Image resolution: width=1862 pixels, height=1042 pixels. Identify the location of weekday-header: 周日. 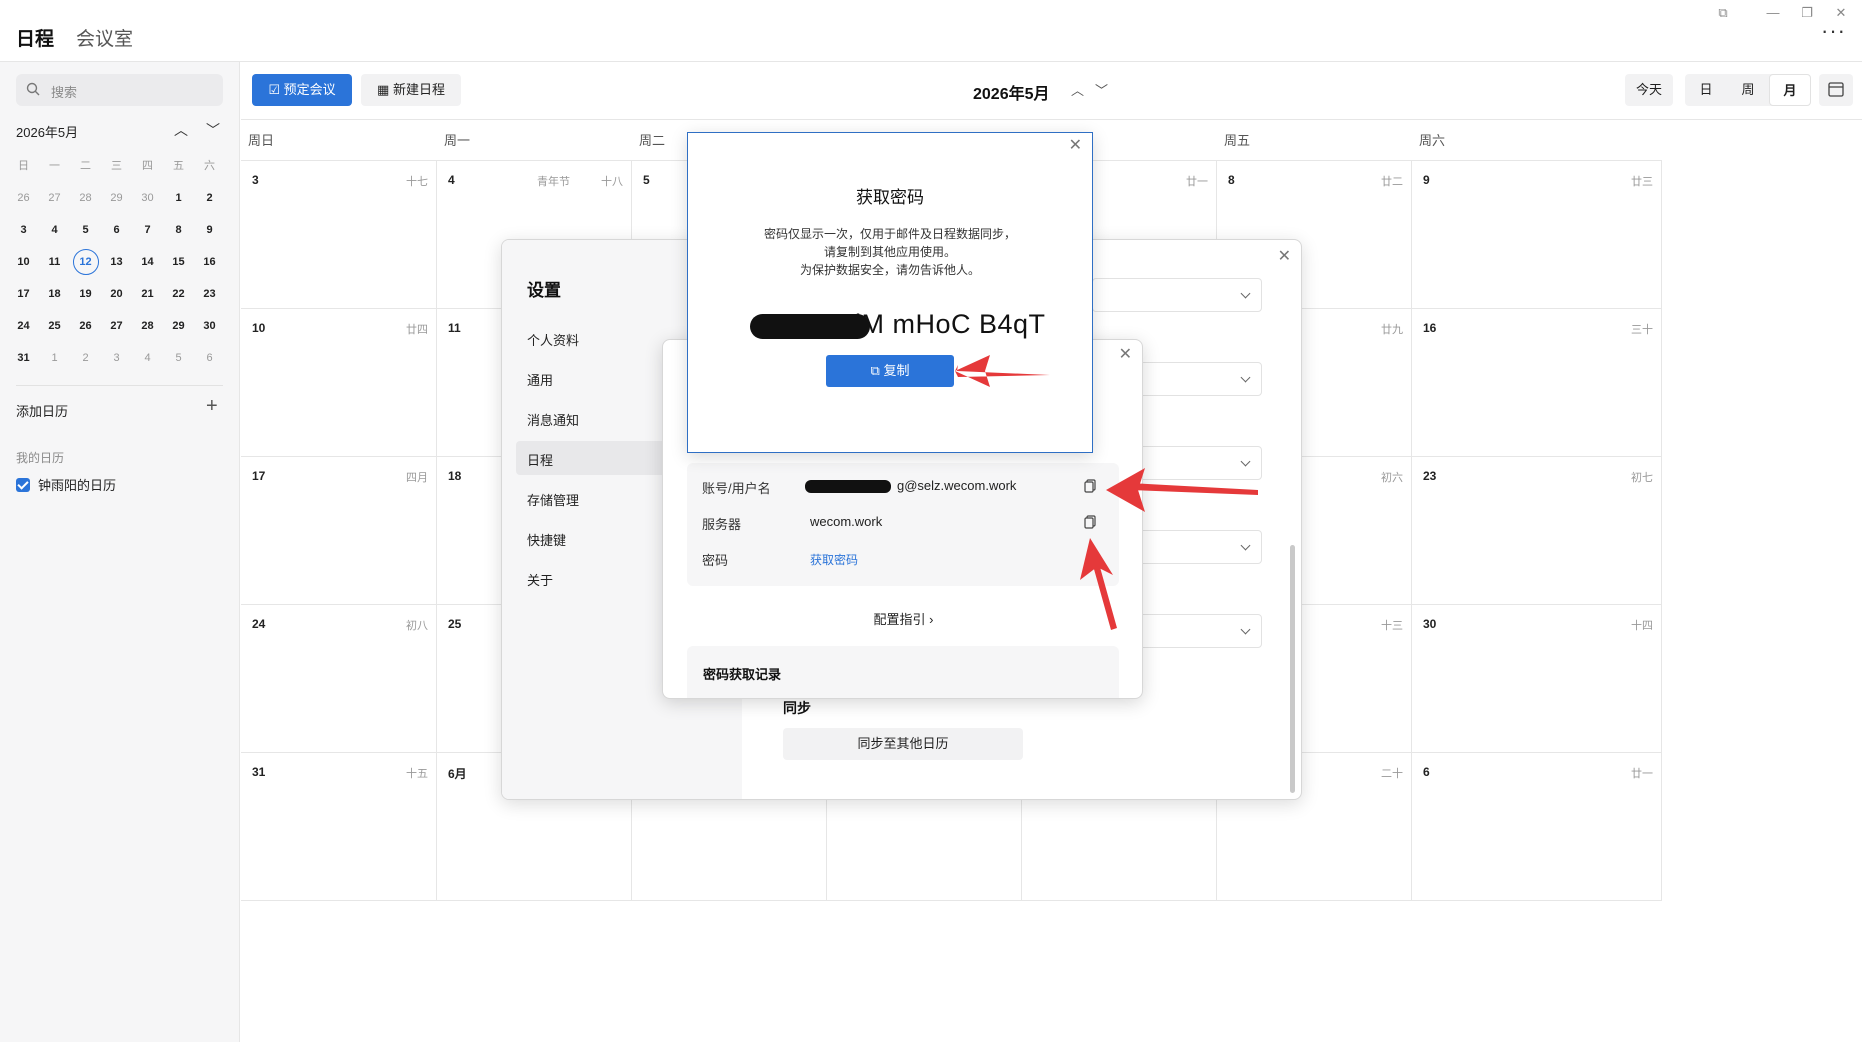
(339, 141).